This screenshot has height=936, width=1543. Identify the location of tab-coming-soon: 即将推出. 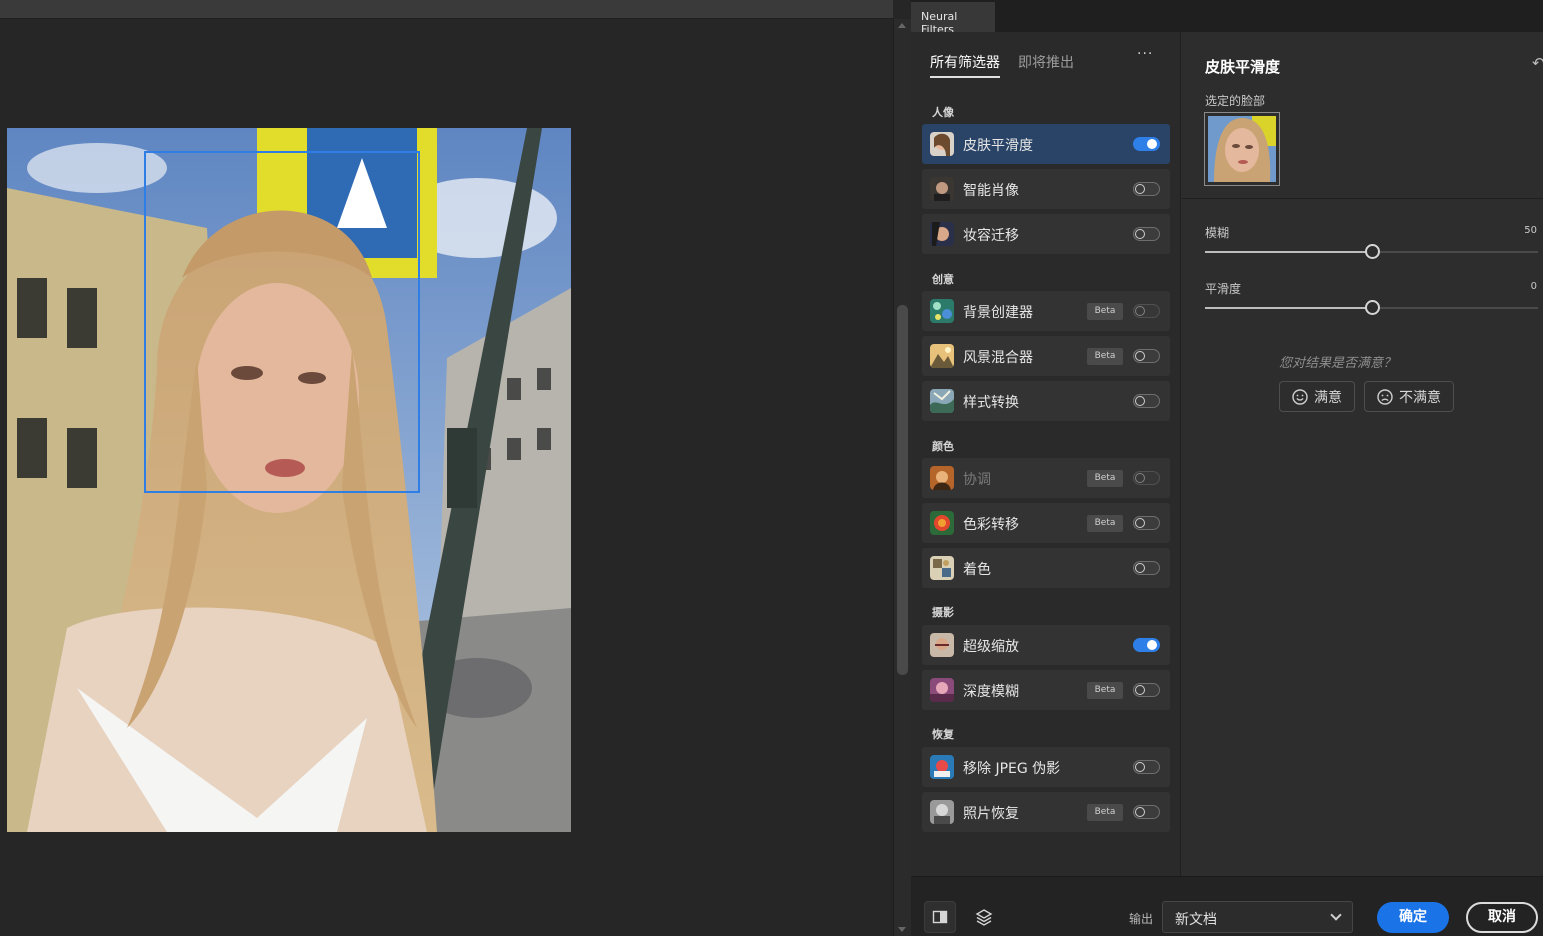
(1046, 65).